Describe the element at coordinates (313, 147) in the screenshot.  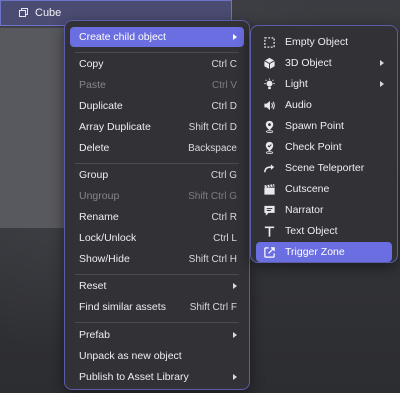
I see `submenu-item-label: Check Point` at that location.